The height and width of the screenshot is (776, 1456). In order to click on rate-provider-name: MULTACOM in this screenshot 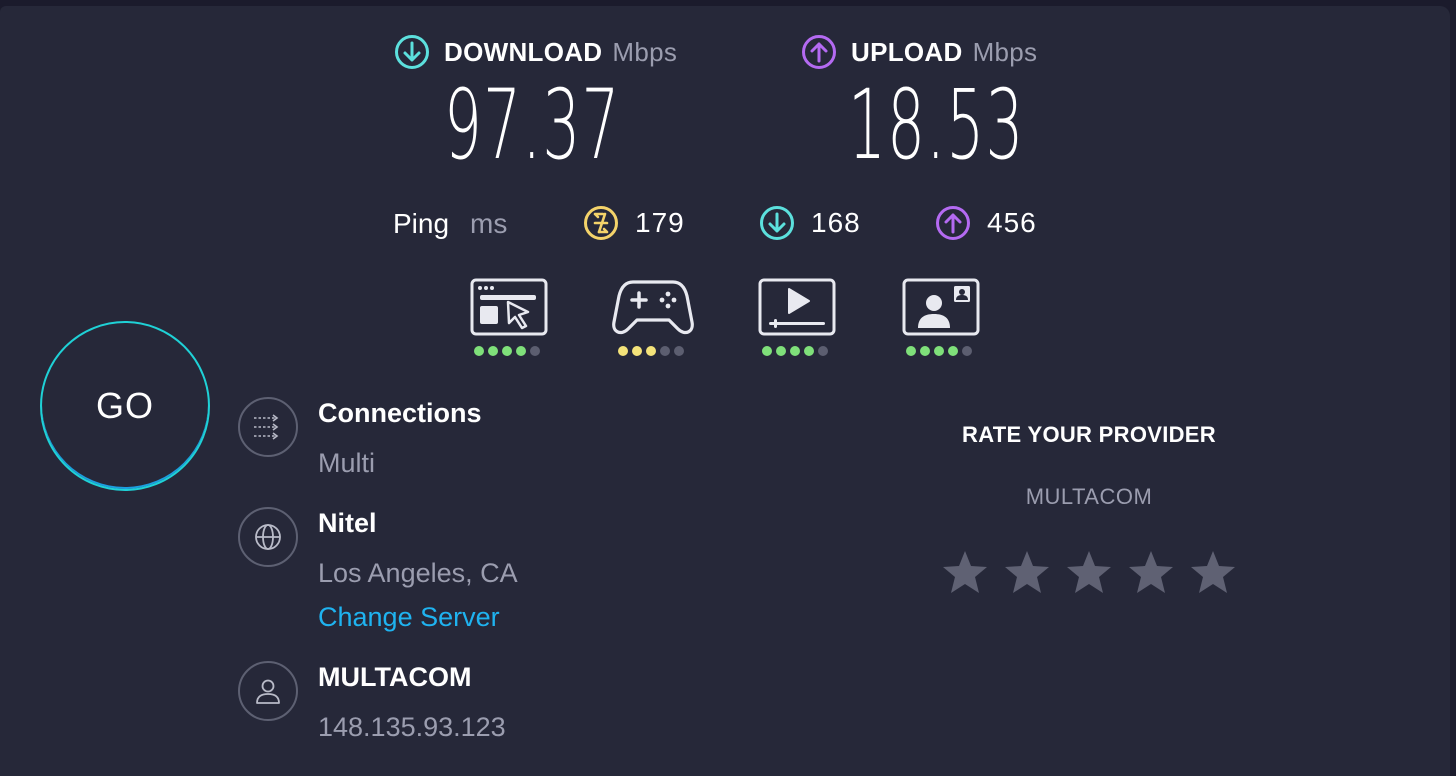, I will do `click(1089, 496)`.